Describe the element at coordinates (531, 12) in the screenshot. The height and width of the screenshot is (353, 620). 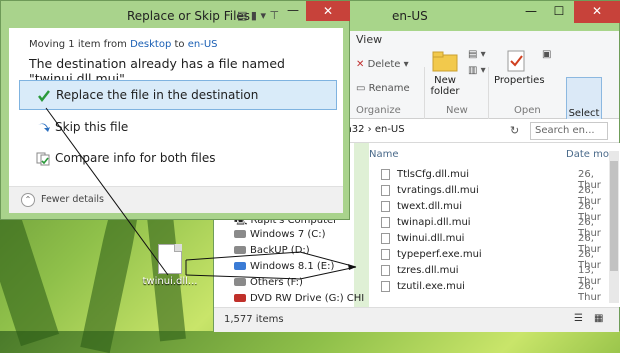
I see `explorer-minimize-button: —` at that location.